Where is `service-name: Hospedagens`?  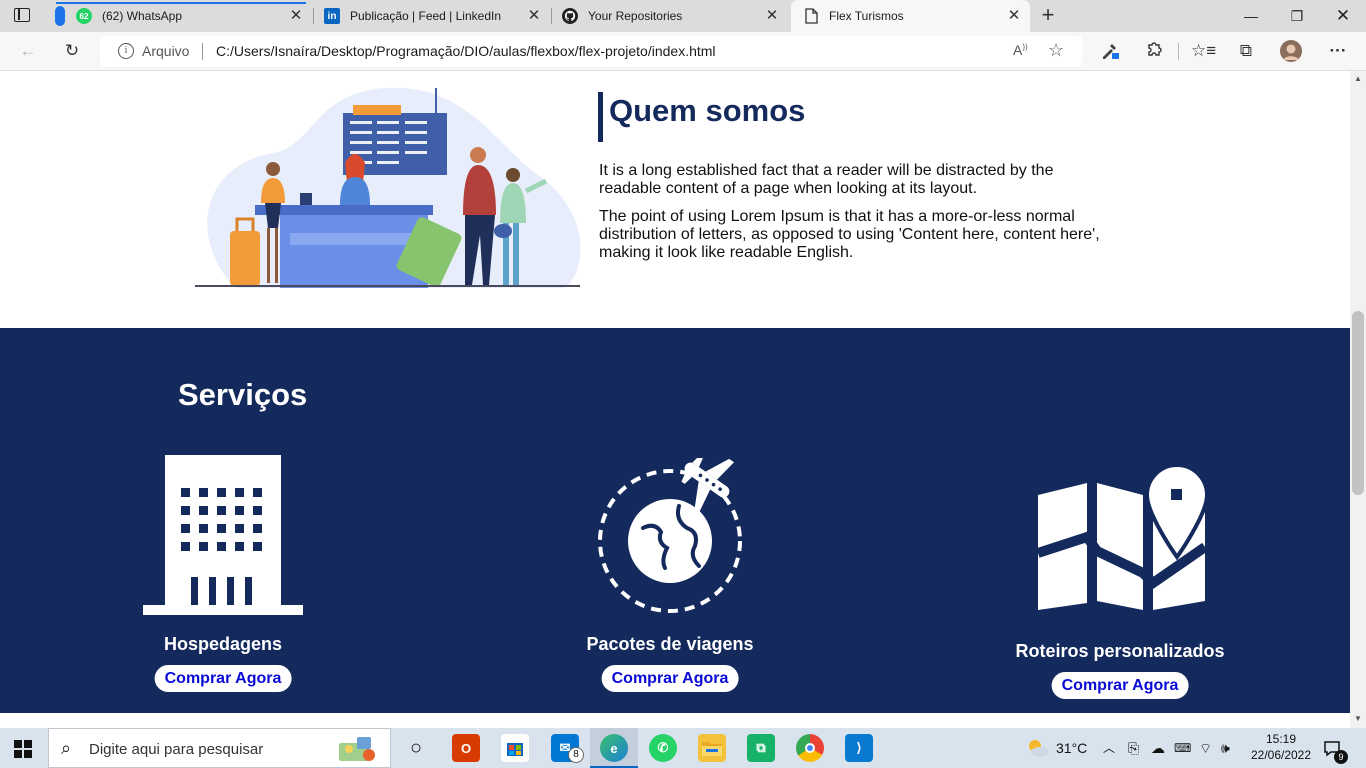 service-name: Hospedagens is located at coordinates (223, 644).